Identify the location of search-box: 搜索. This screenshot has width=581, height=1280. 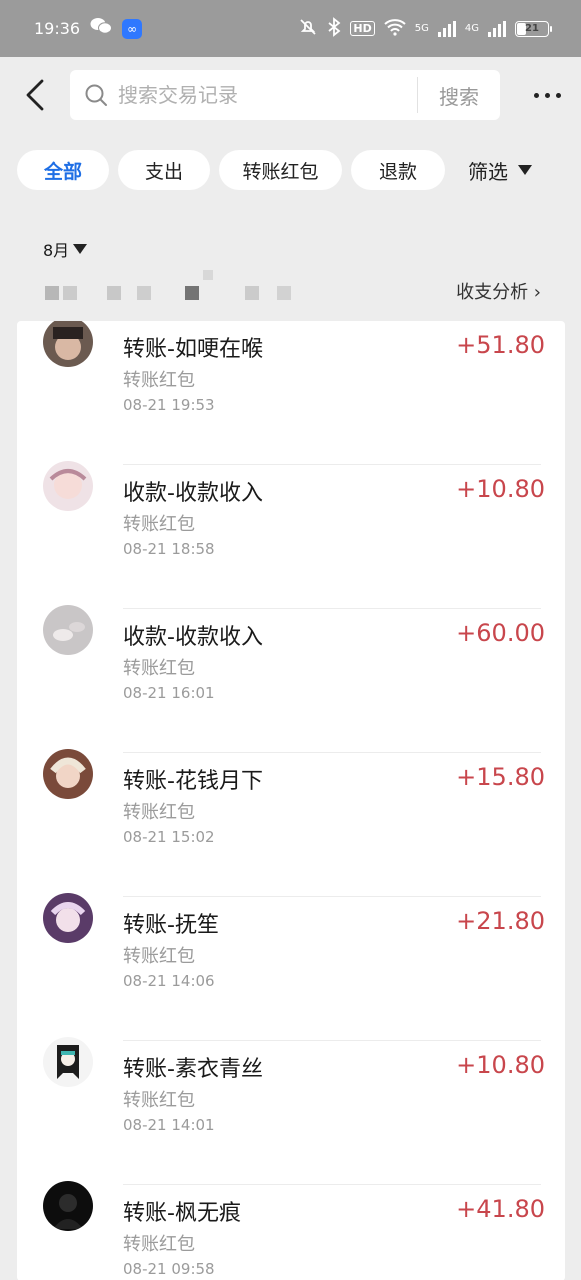
(285, 95).